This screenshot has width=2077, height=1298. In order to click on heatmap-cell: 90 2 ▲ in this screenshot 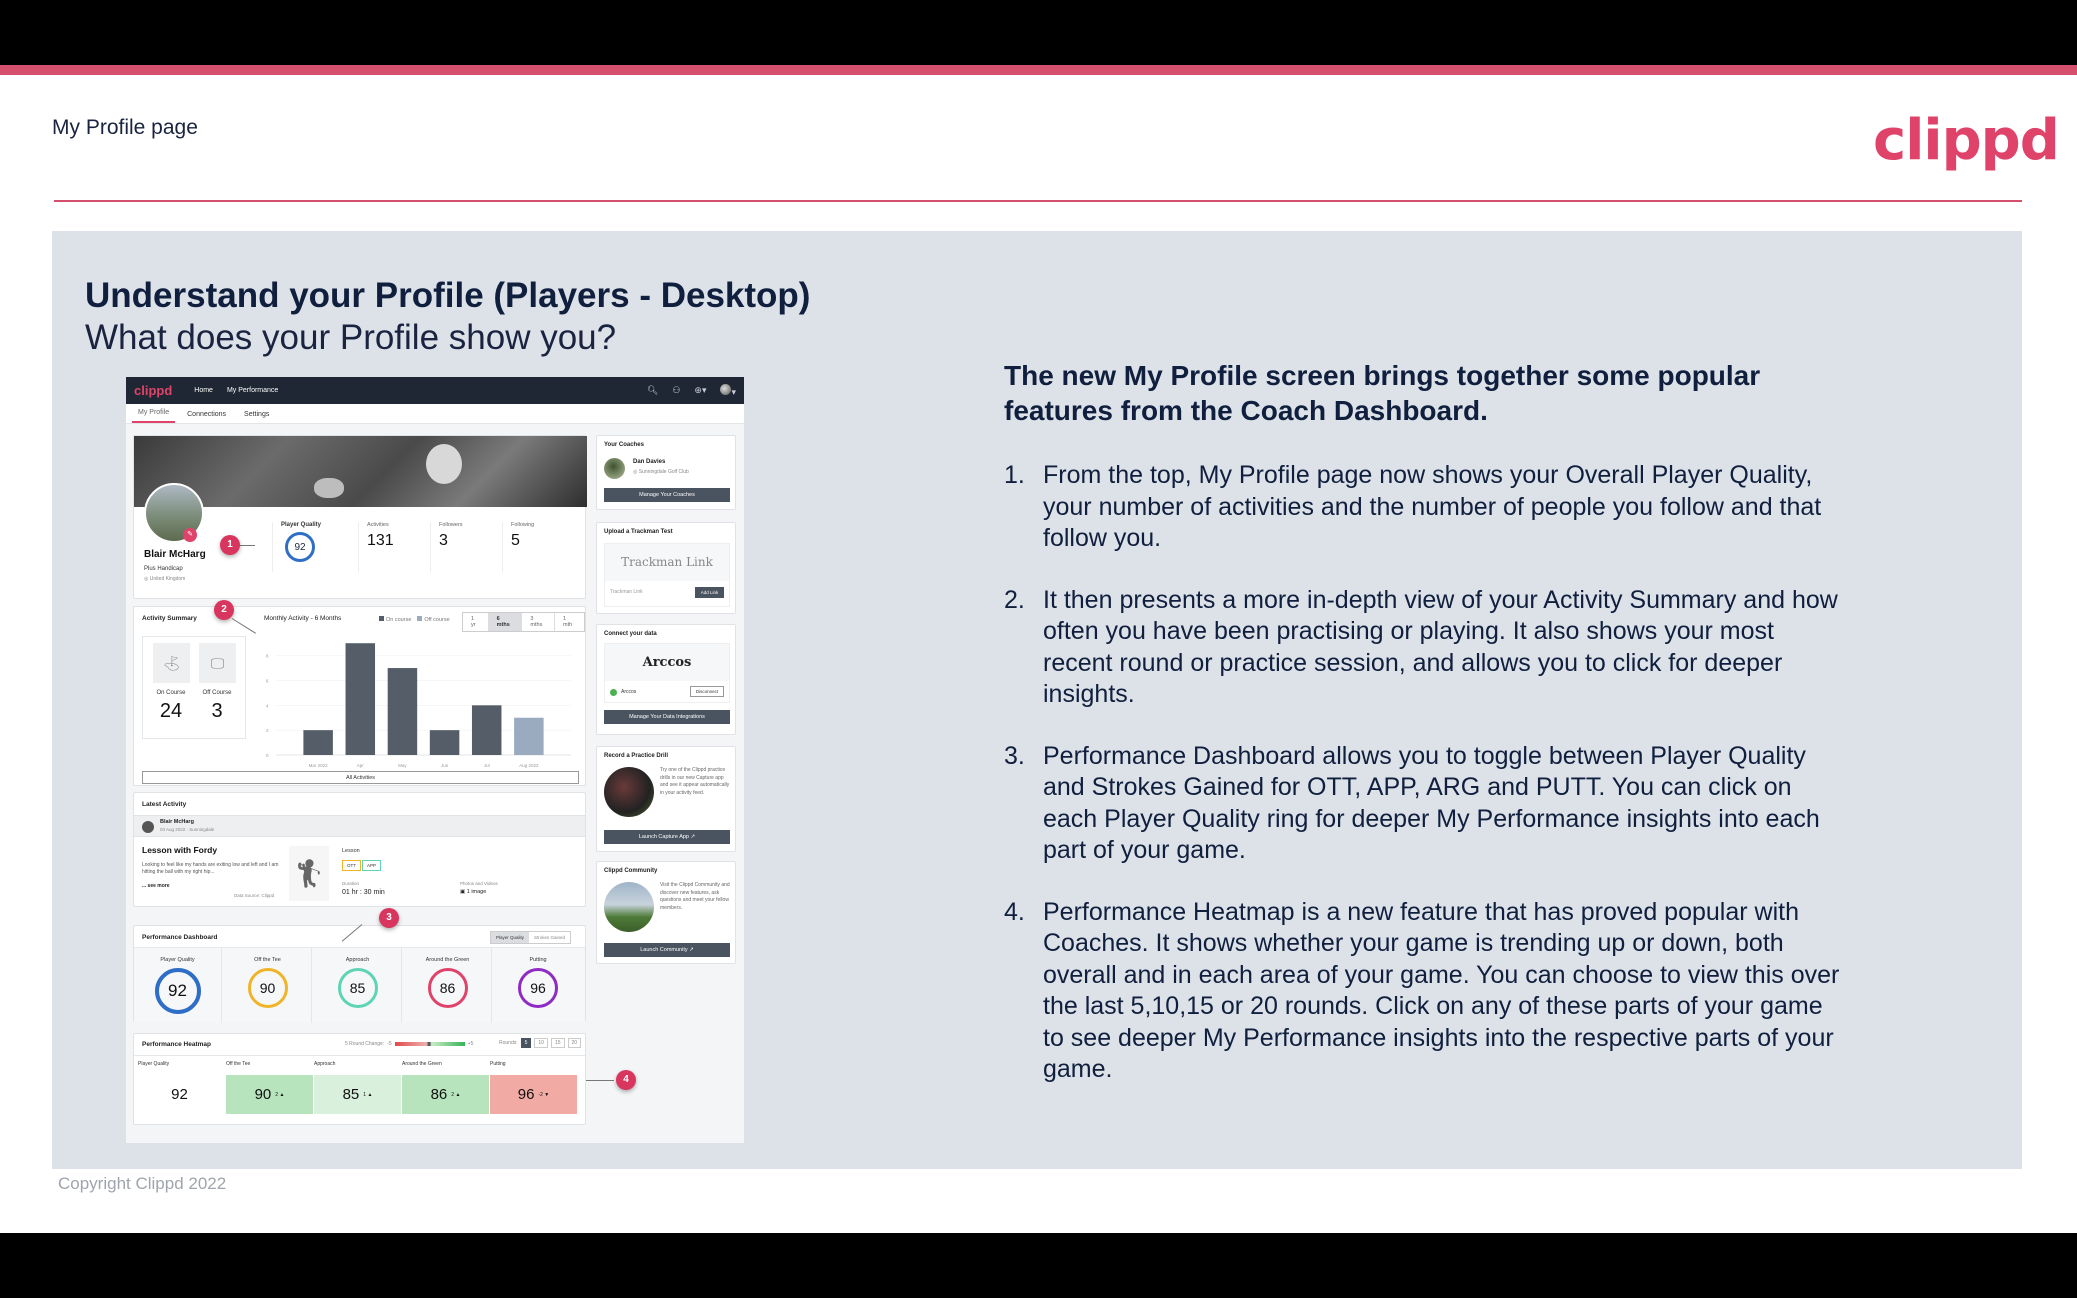, I will do `click(269, 1094)`.